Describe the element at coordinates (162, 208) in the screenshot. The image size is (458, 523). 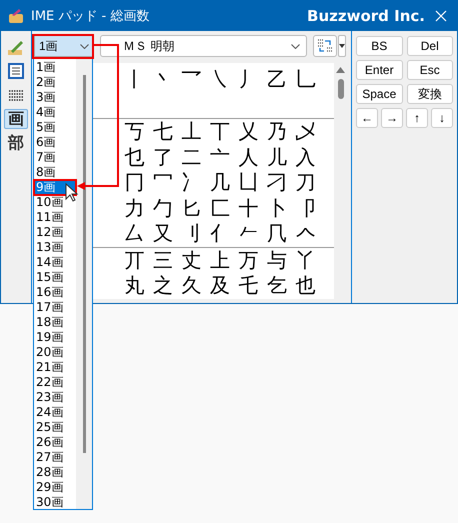
I see `kanji-character: 勹` at that location.